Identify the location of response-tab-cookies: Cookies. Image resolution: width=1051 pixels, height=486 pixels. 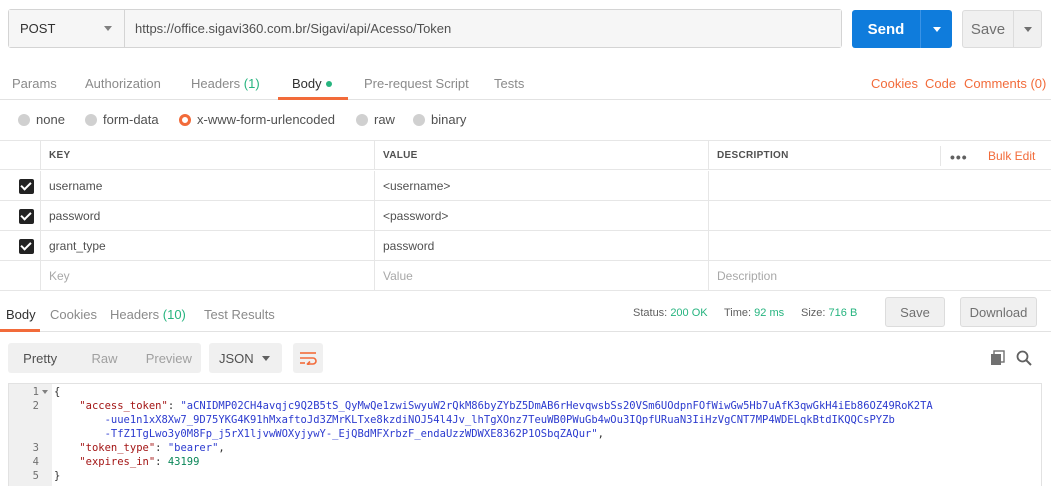
(73, 314).